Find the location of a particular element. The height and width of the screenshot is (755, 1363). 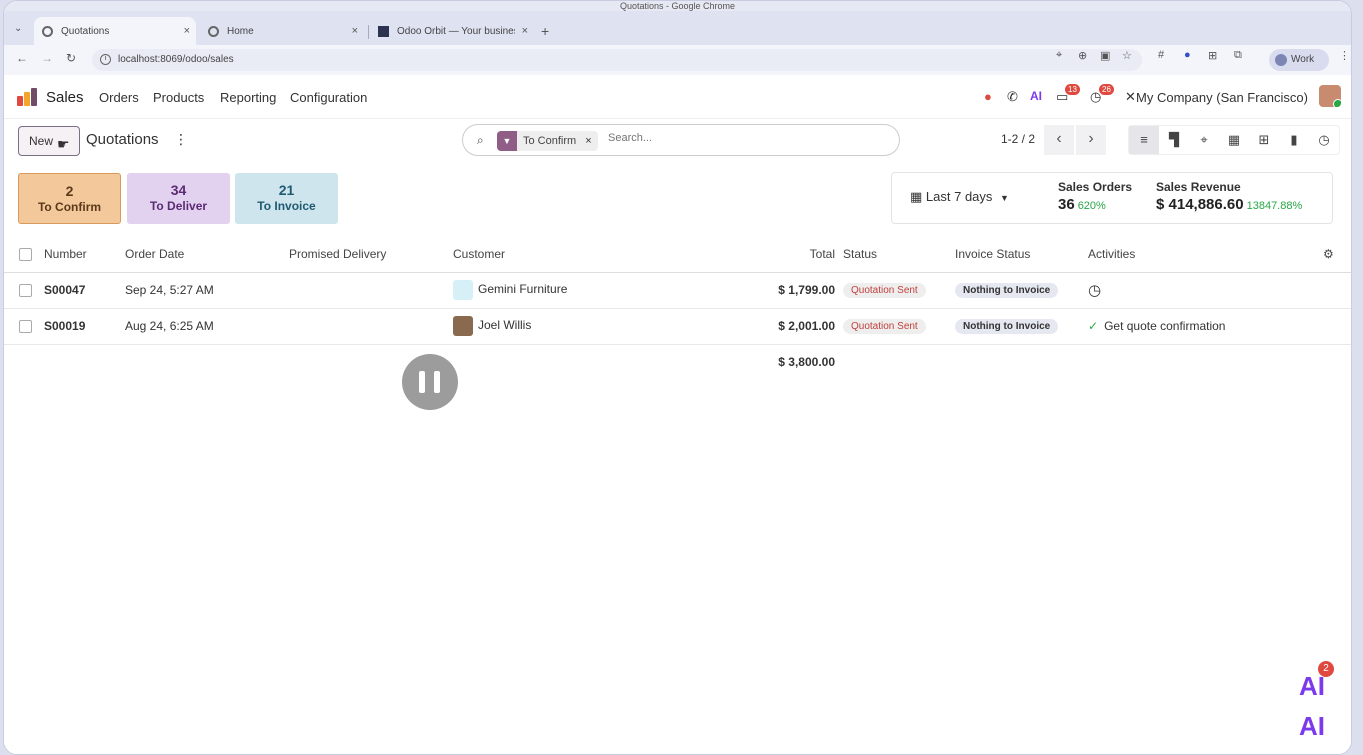

zoom-icon: ⊕ is located at coordinates (1082, 55).